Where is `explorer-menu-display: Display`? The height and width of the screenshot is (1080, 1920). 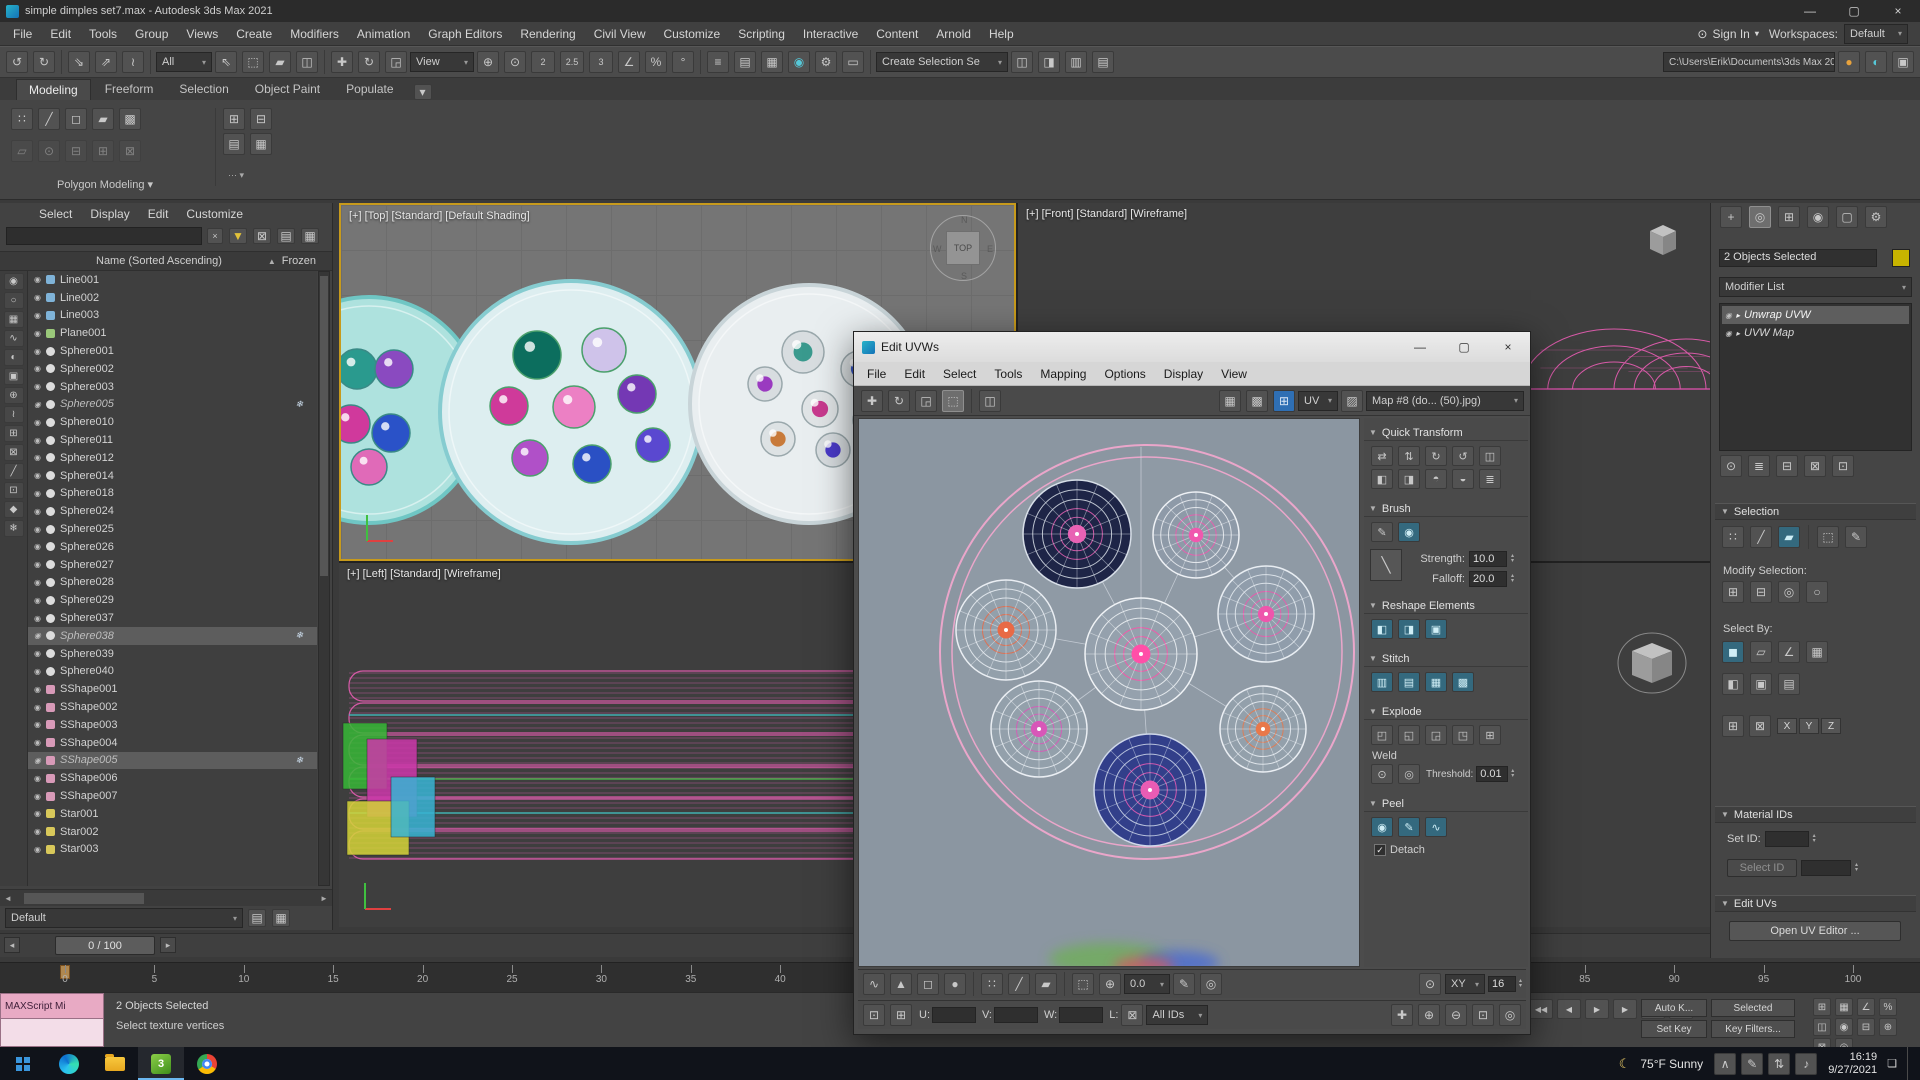 explorer-menu-display: Display is located at coordinates (109, 214).